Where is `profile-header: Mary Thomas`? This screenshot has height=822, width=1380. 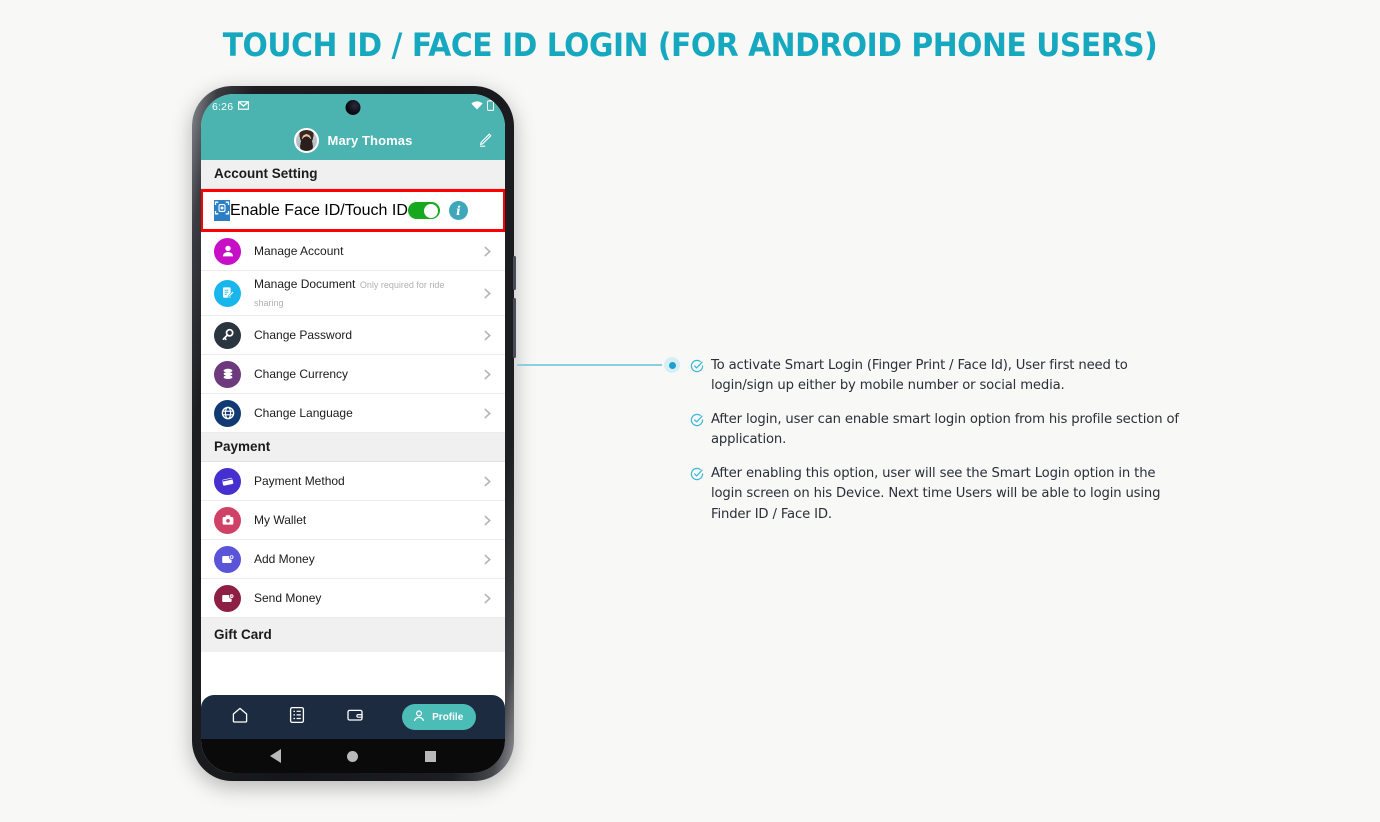 profile-header: Mary Thomas is located at coordinates (353, 140).